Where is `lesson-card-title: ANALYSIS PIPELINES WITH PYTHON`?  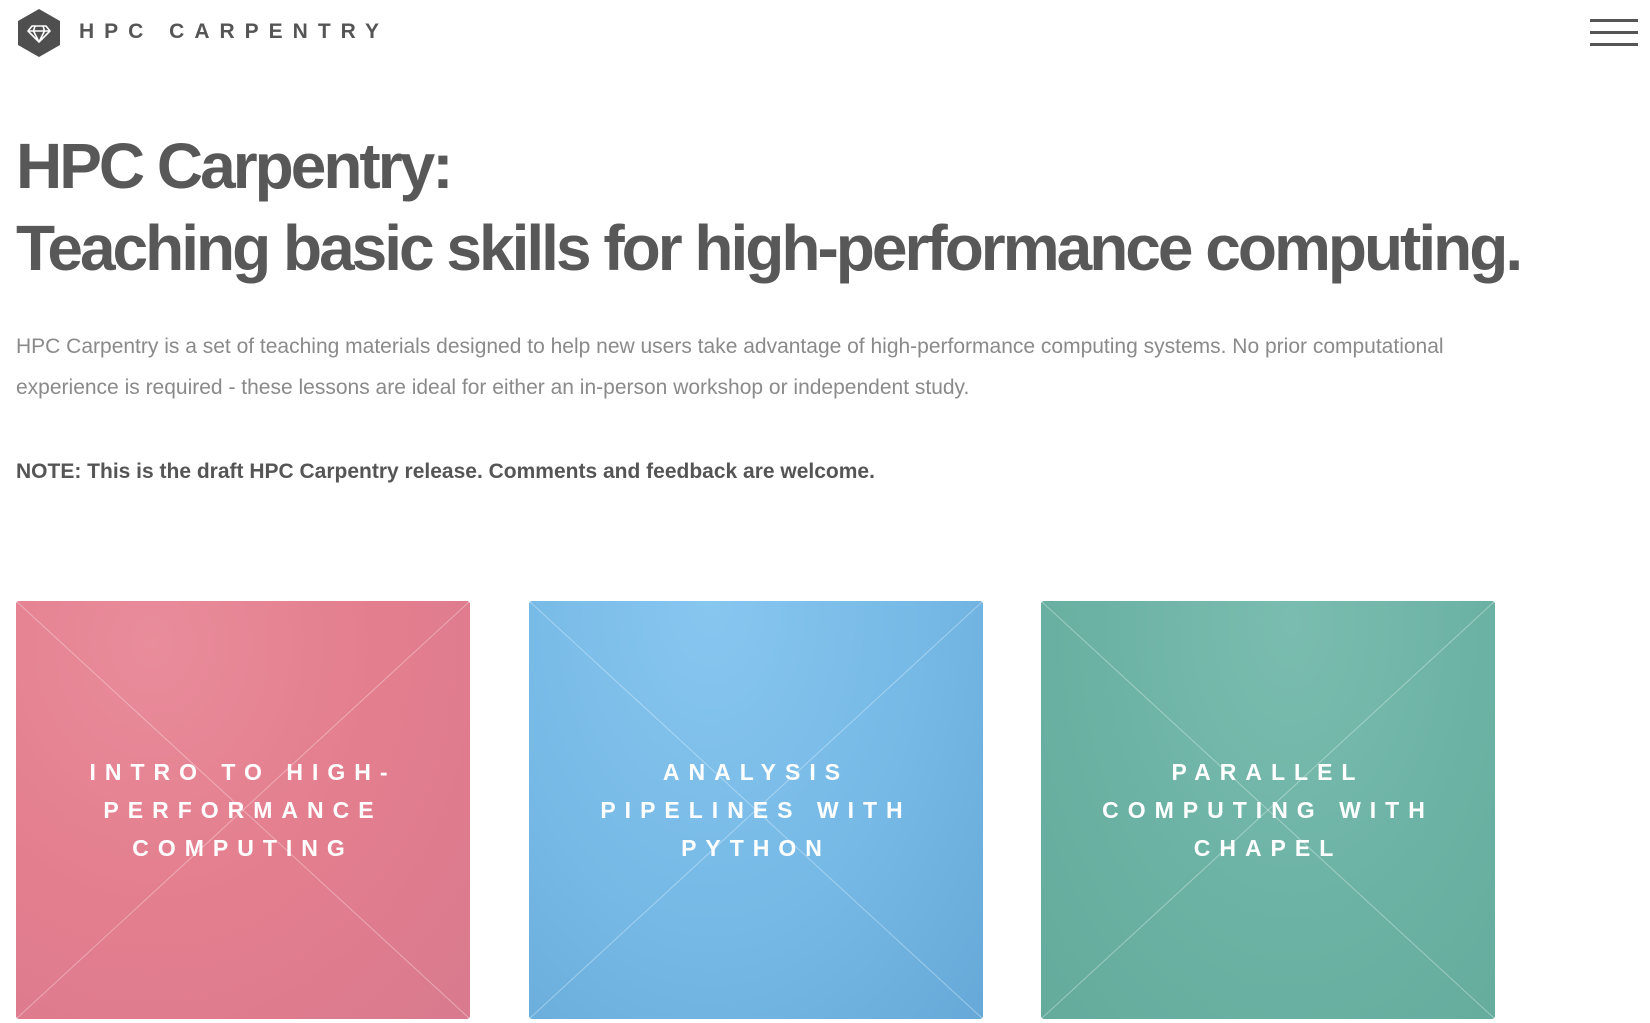
lesson-card-title: ANALYSIS PIPELINES WITH PYTHON is located at coordinates (756, 810).